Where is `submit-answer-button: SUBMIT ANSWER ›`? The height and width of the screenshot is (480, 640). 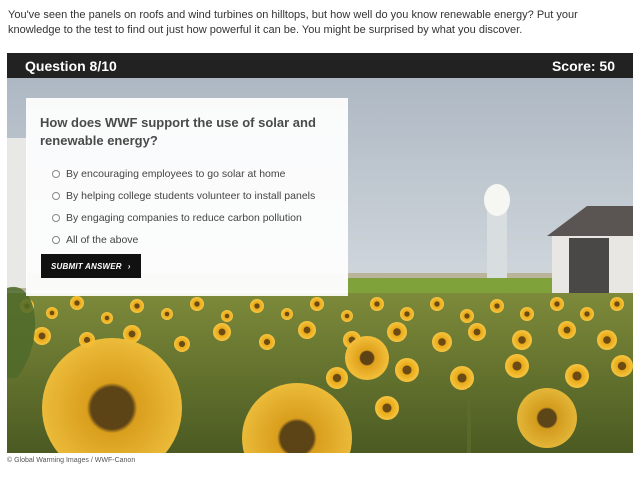
submit-answer-button: SUBMIT ANSWER › is located at coordinates (91, 266).